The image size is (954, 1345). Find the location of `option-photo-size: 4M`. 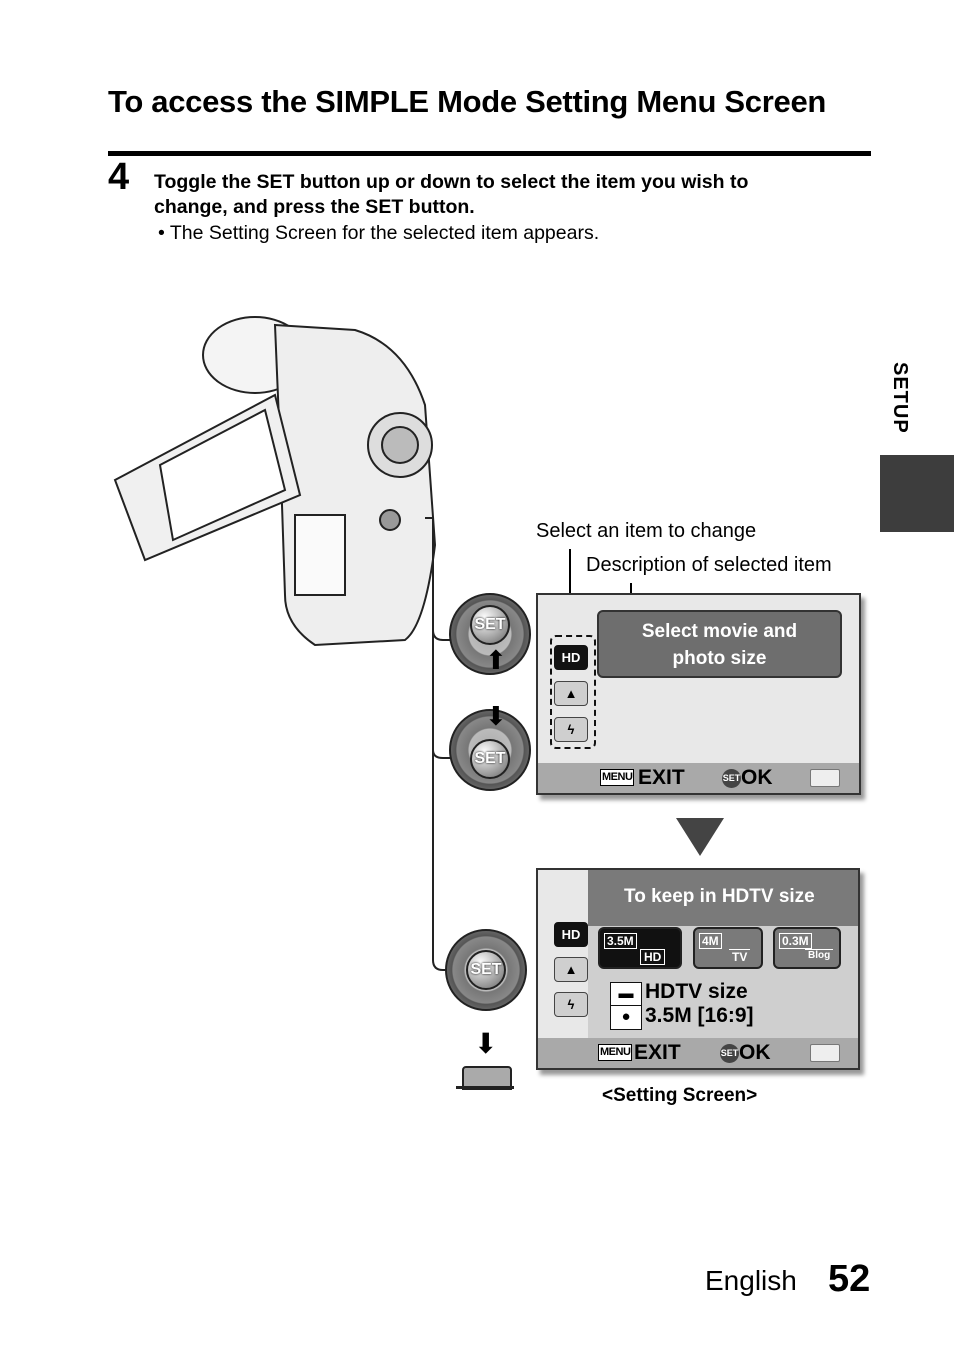

option-photo-size: 4M is located at coordinates (710, 941).